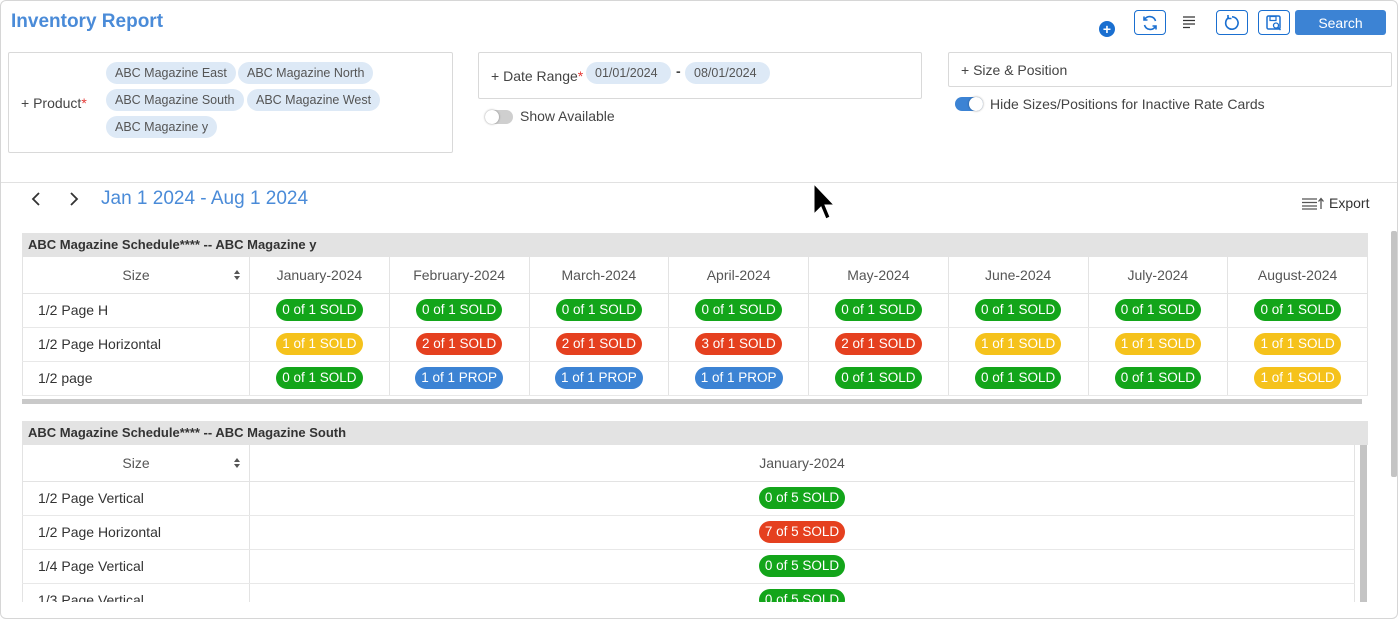  I want to click on product-label: + Product*, so click(54, 103).